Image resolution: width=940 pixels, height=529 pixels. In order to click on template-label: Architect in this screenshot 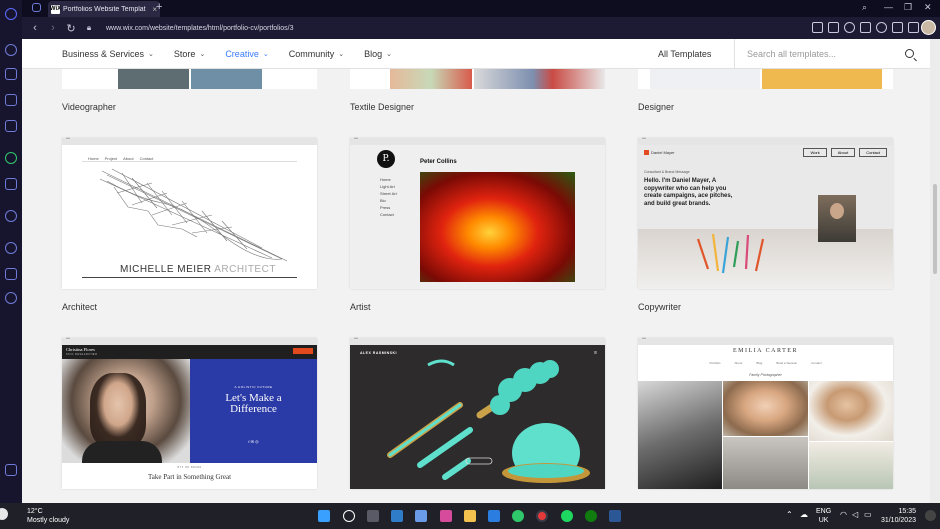, I will do `click(79, 307)`.